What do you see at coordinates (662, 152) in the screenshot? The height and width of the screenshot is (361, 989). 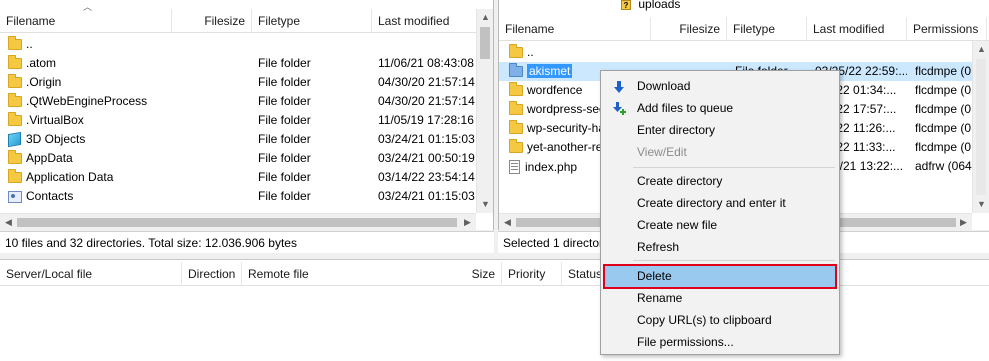 I see `menu-item-view-edit: View/Edit` at bounding box center [662, 152].